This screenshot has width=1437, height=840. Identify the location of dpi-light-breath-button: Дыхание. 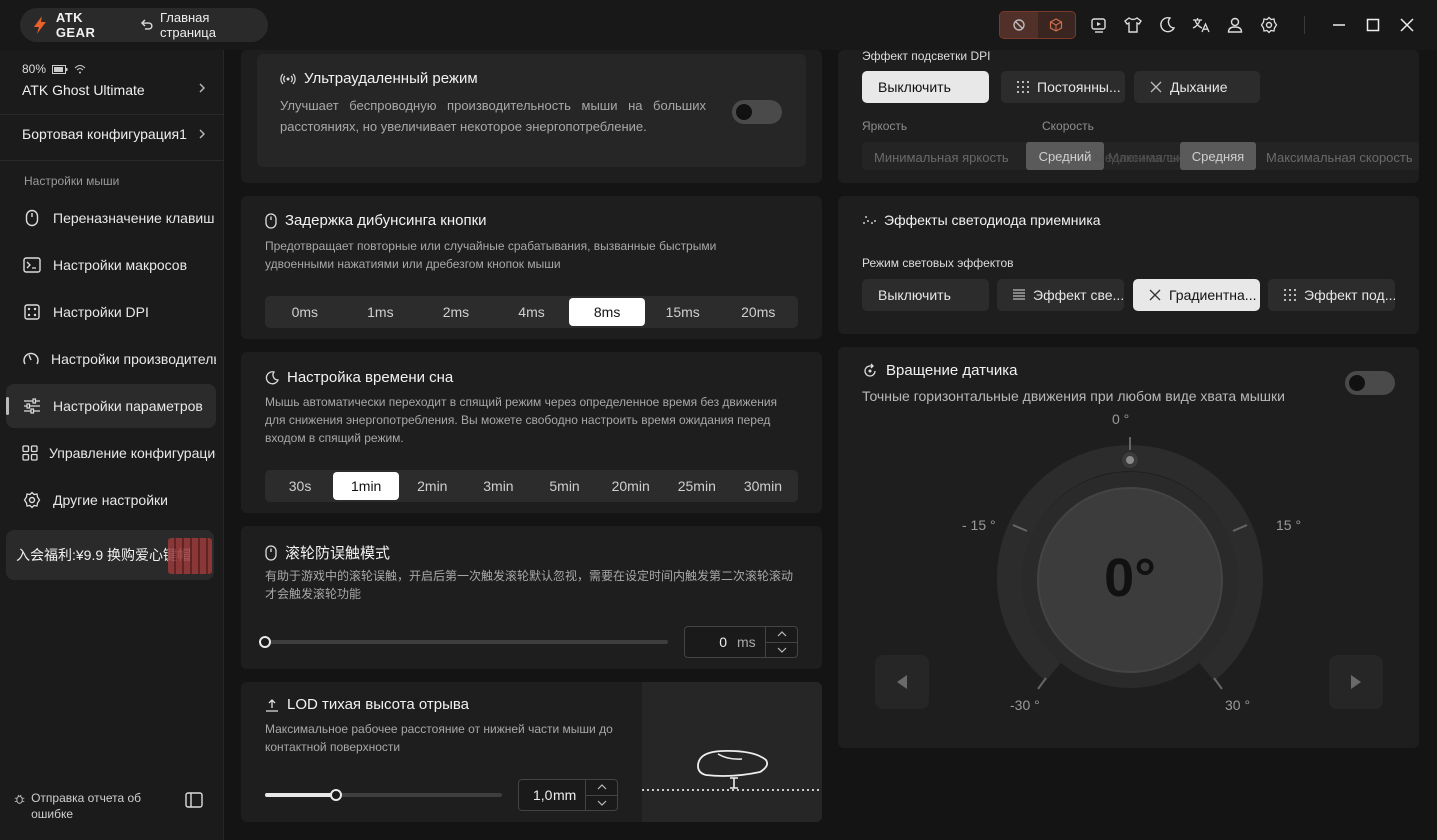
(1197, 87).